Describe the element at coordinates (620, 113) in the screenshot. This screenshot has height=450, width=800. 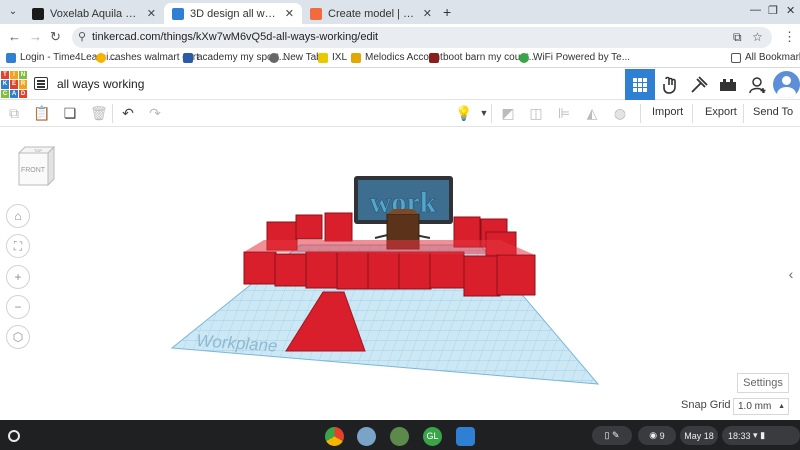
I see `cruise-icon: ◍` at that location.